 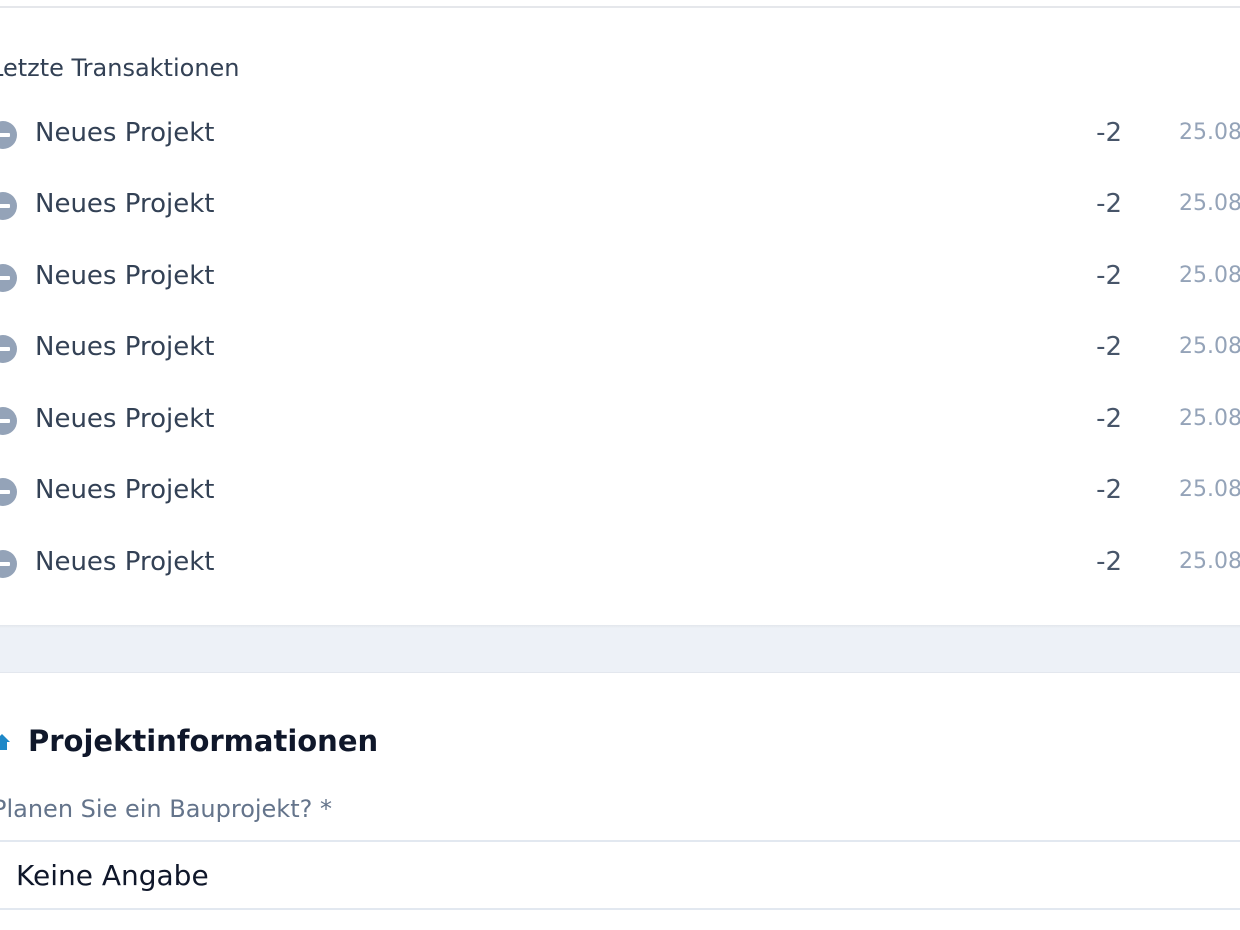 What do you see at coordinates (203, 741) in the screenshot?
I see `section-title: Projektinformationen` at bounding box center [203, 741].